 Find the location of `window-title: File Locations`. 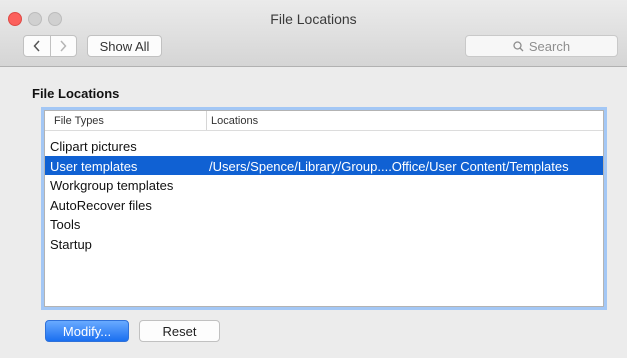

window-title: File Locations is located at coordinates (313, 19).